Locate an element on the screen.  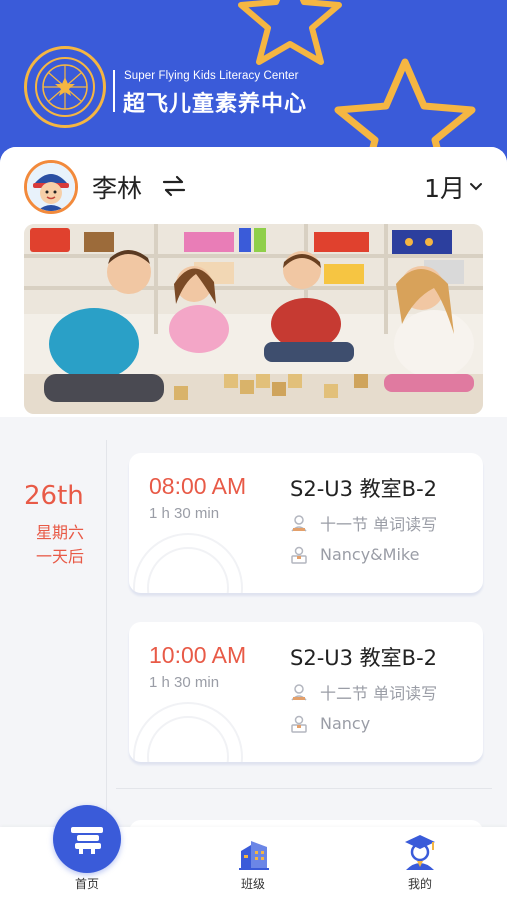
schedule-weekday: 星期六 is located at coordinates (60, 532).